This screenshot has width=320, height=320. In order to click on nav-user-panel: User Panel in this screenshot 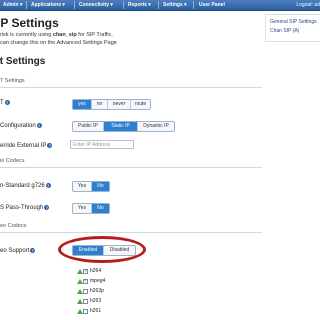, I will do `click(212, 5)`.